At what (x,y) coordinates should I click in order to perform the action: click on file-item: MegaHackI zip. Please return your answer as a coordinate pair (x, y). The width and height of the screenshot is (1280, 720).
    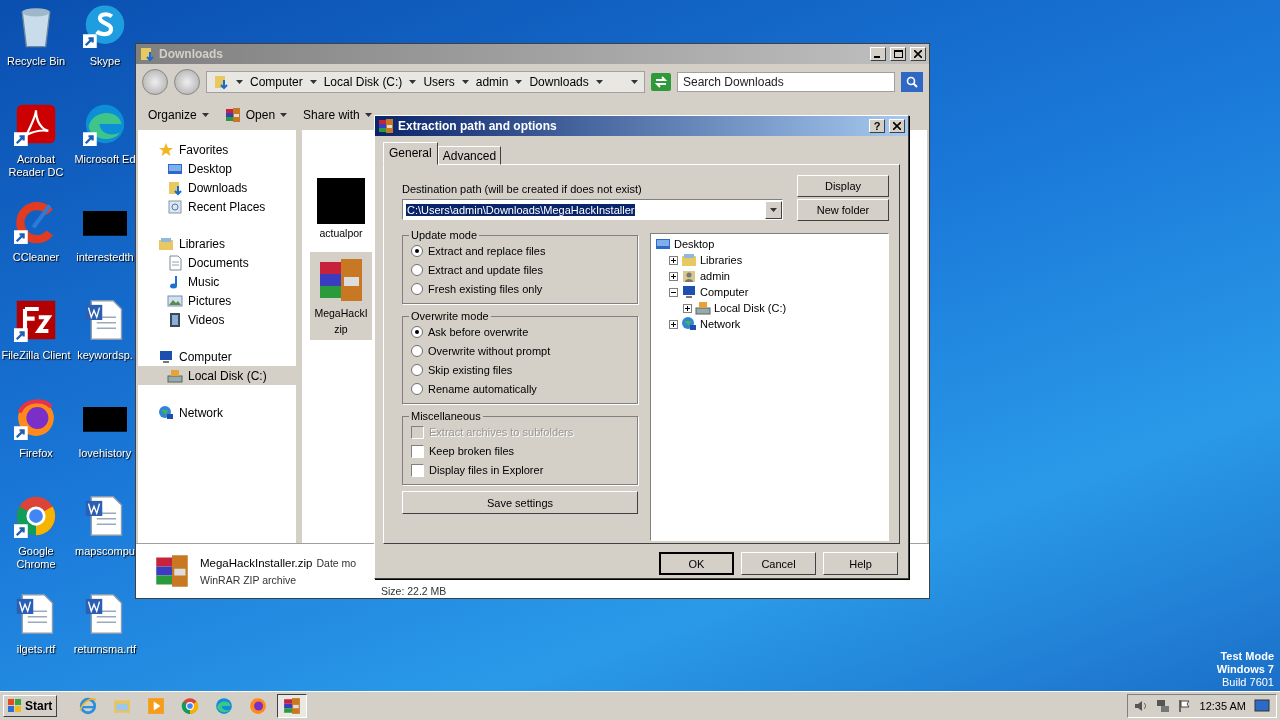
    Looking at the image, I should click on (341, 296).